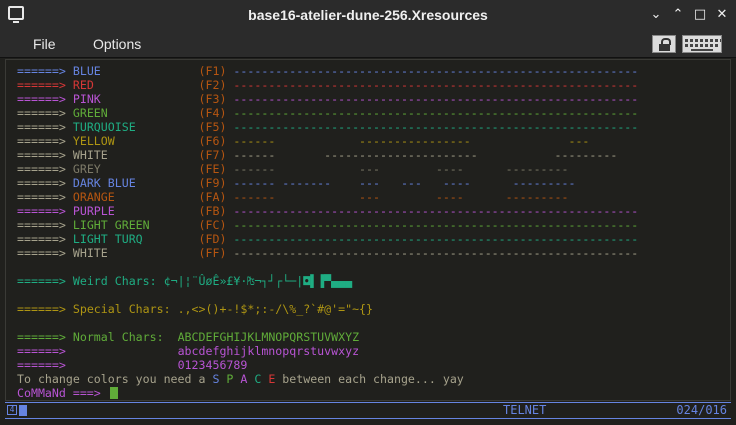 The width and height of the screenshot is (736, 425). I want to click on window-title: base16-atelier-dune-256.Xresources, so click(368, 15).